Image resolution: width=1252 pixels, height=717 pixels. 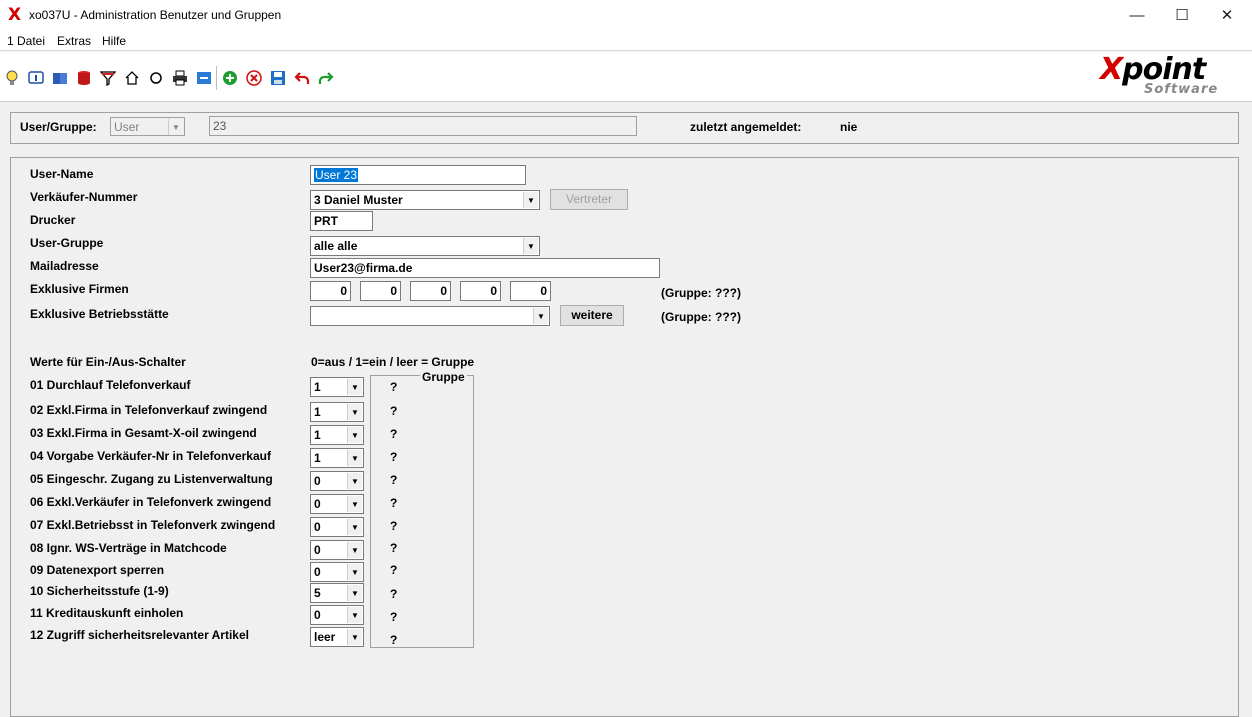 What do you see at coordinates (418, 175) in the screenshot?
I see `username-input: User 23` at bounding box center [418, 175].